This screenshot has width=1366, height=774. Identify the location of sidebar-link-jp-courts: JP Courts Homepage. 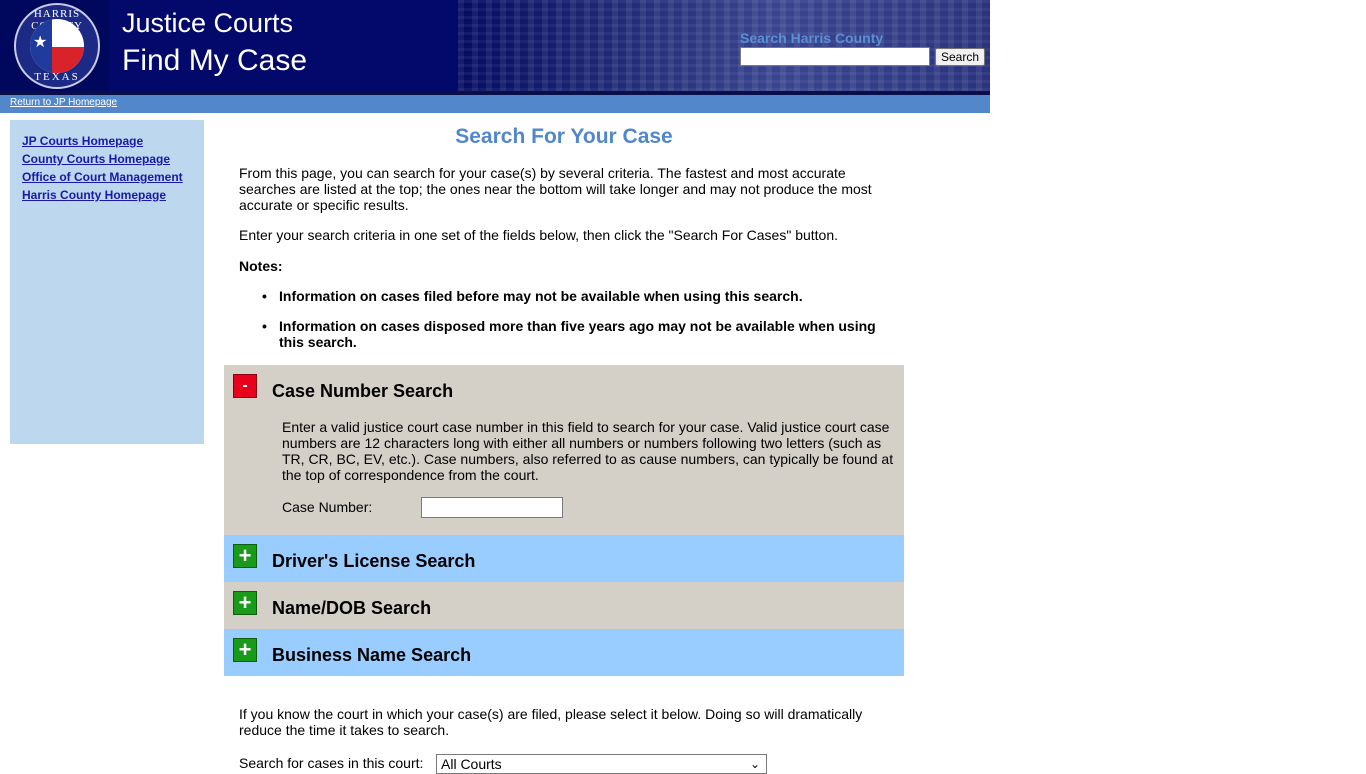
(82, 141).